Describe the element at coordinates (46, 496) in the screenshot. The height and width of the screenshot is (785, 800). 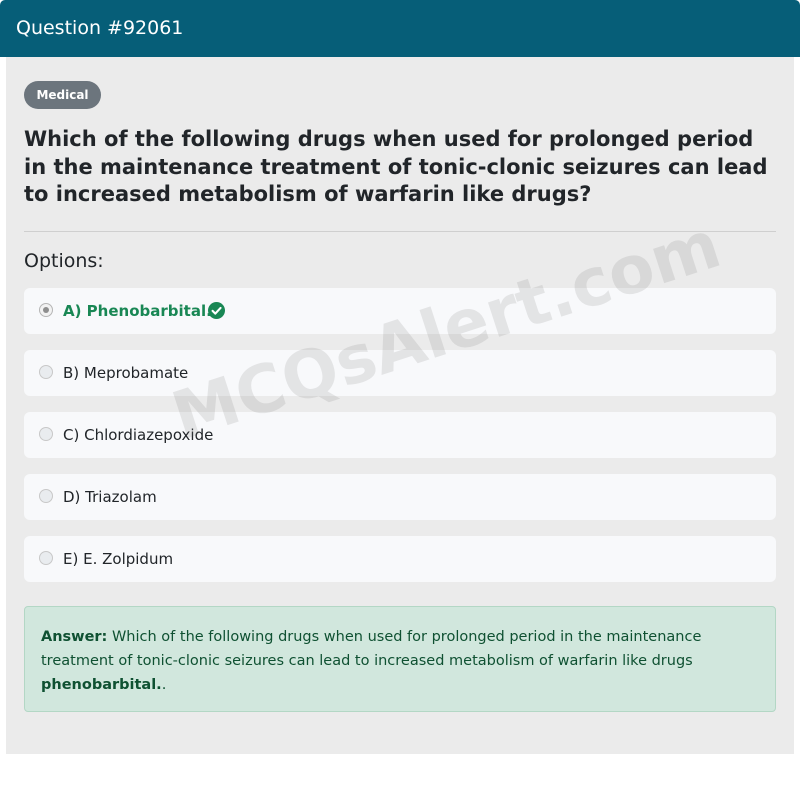
I see `option-d-radio` at that location.